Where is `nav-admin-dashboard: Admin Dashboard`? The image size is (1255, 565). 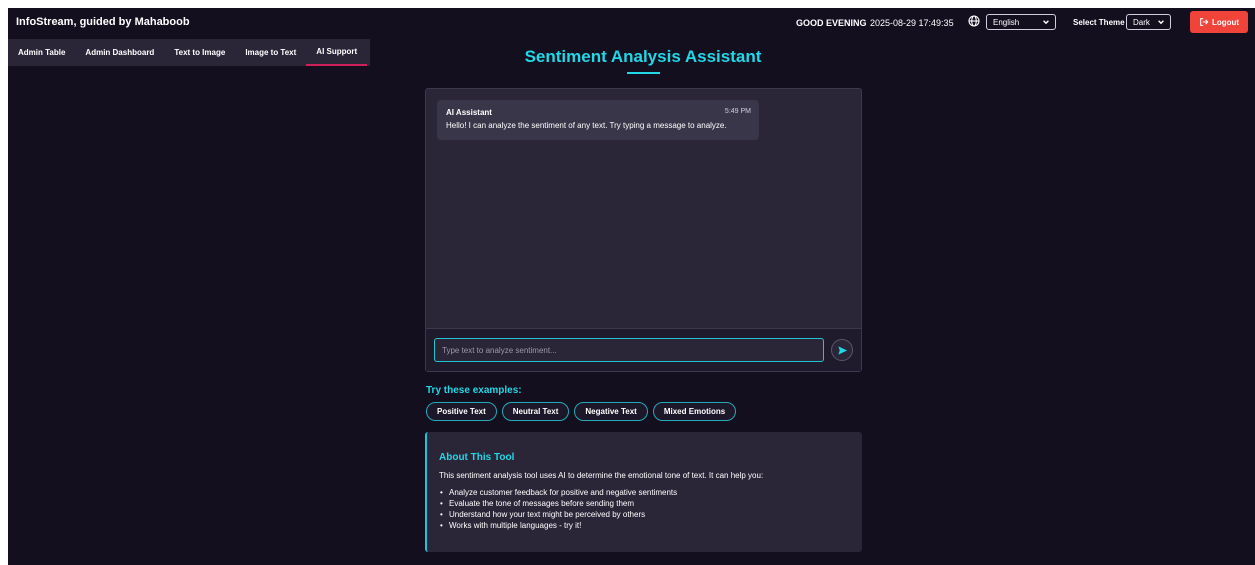 nav-admin-dashboard: Admin Dashboard is located at coordinates (119, 52).